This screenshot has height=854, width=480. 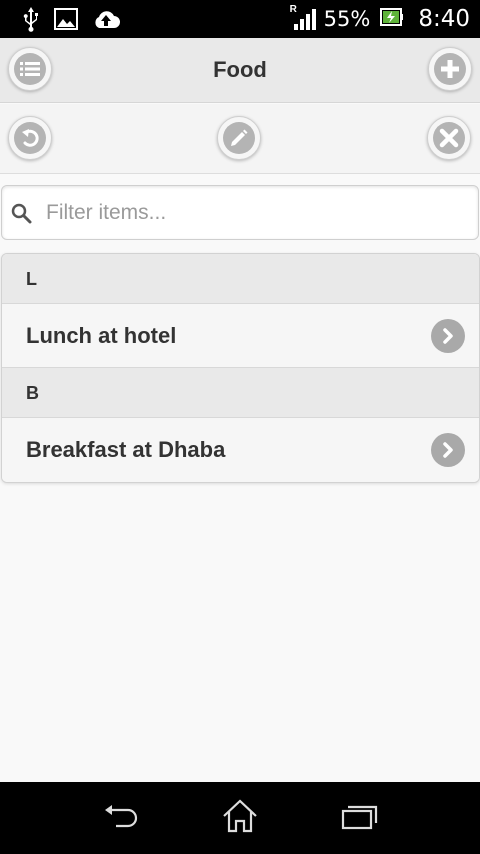 I want to click on pencil-icon, so click(x=239, y=138).